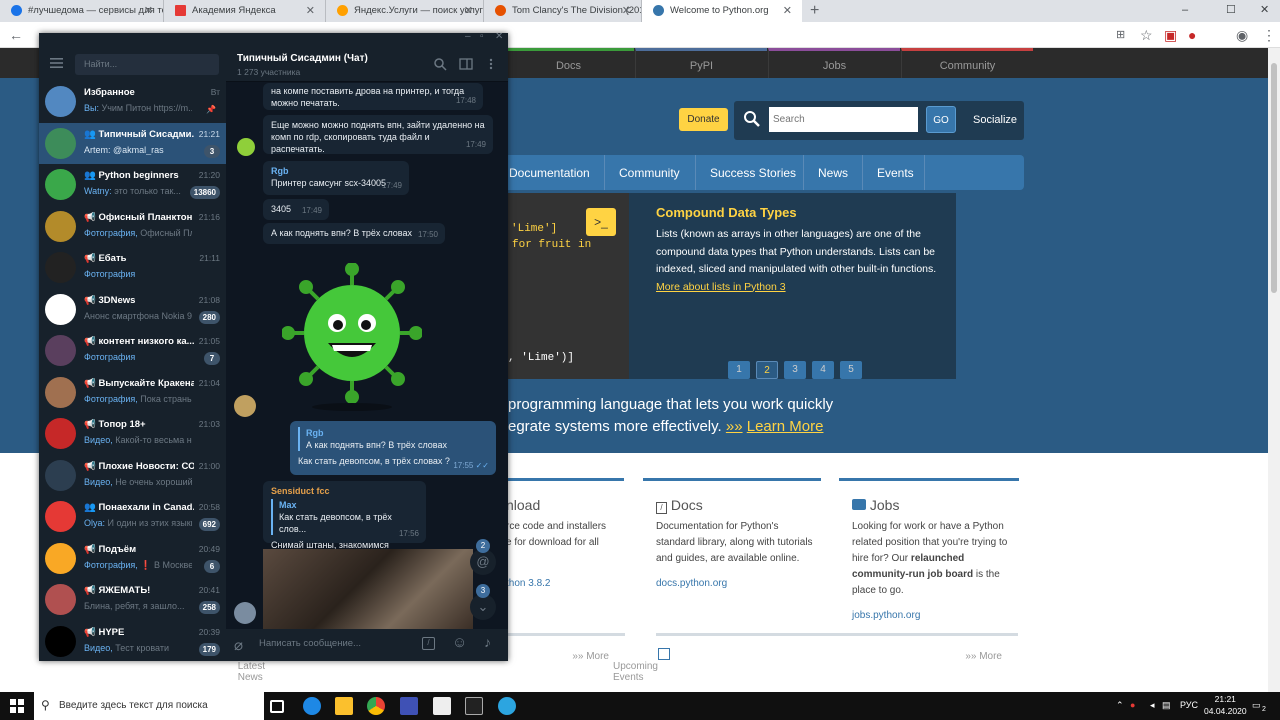  I want to click on scrollbar-thumb, so click(1274, 178).